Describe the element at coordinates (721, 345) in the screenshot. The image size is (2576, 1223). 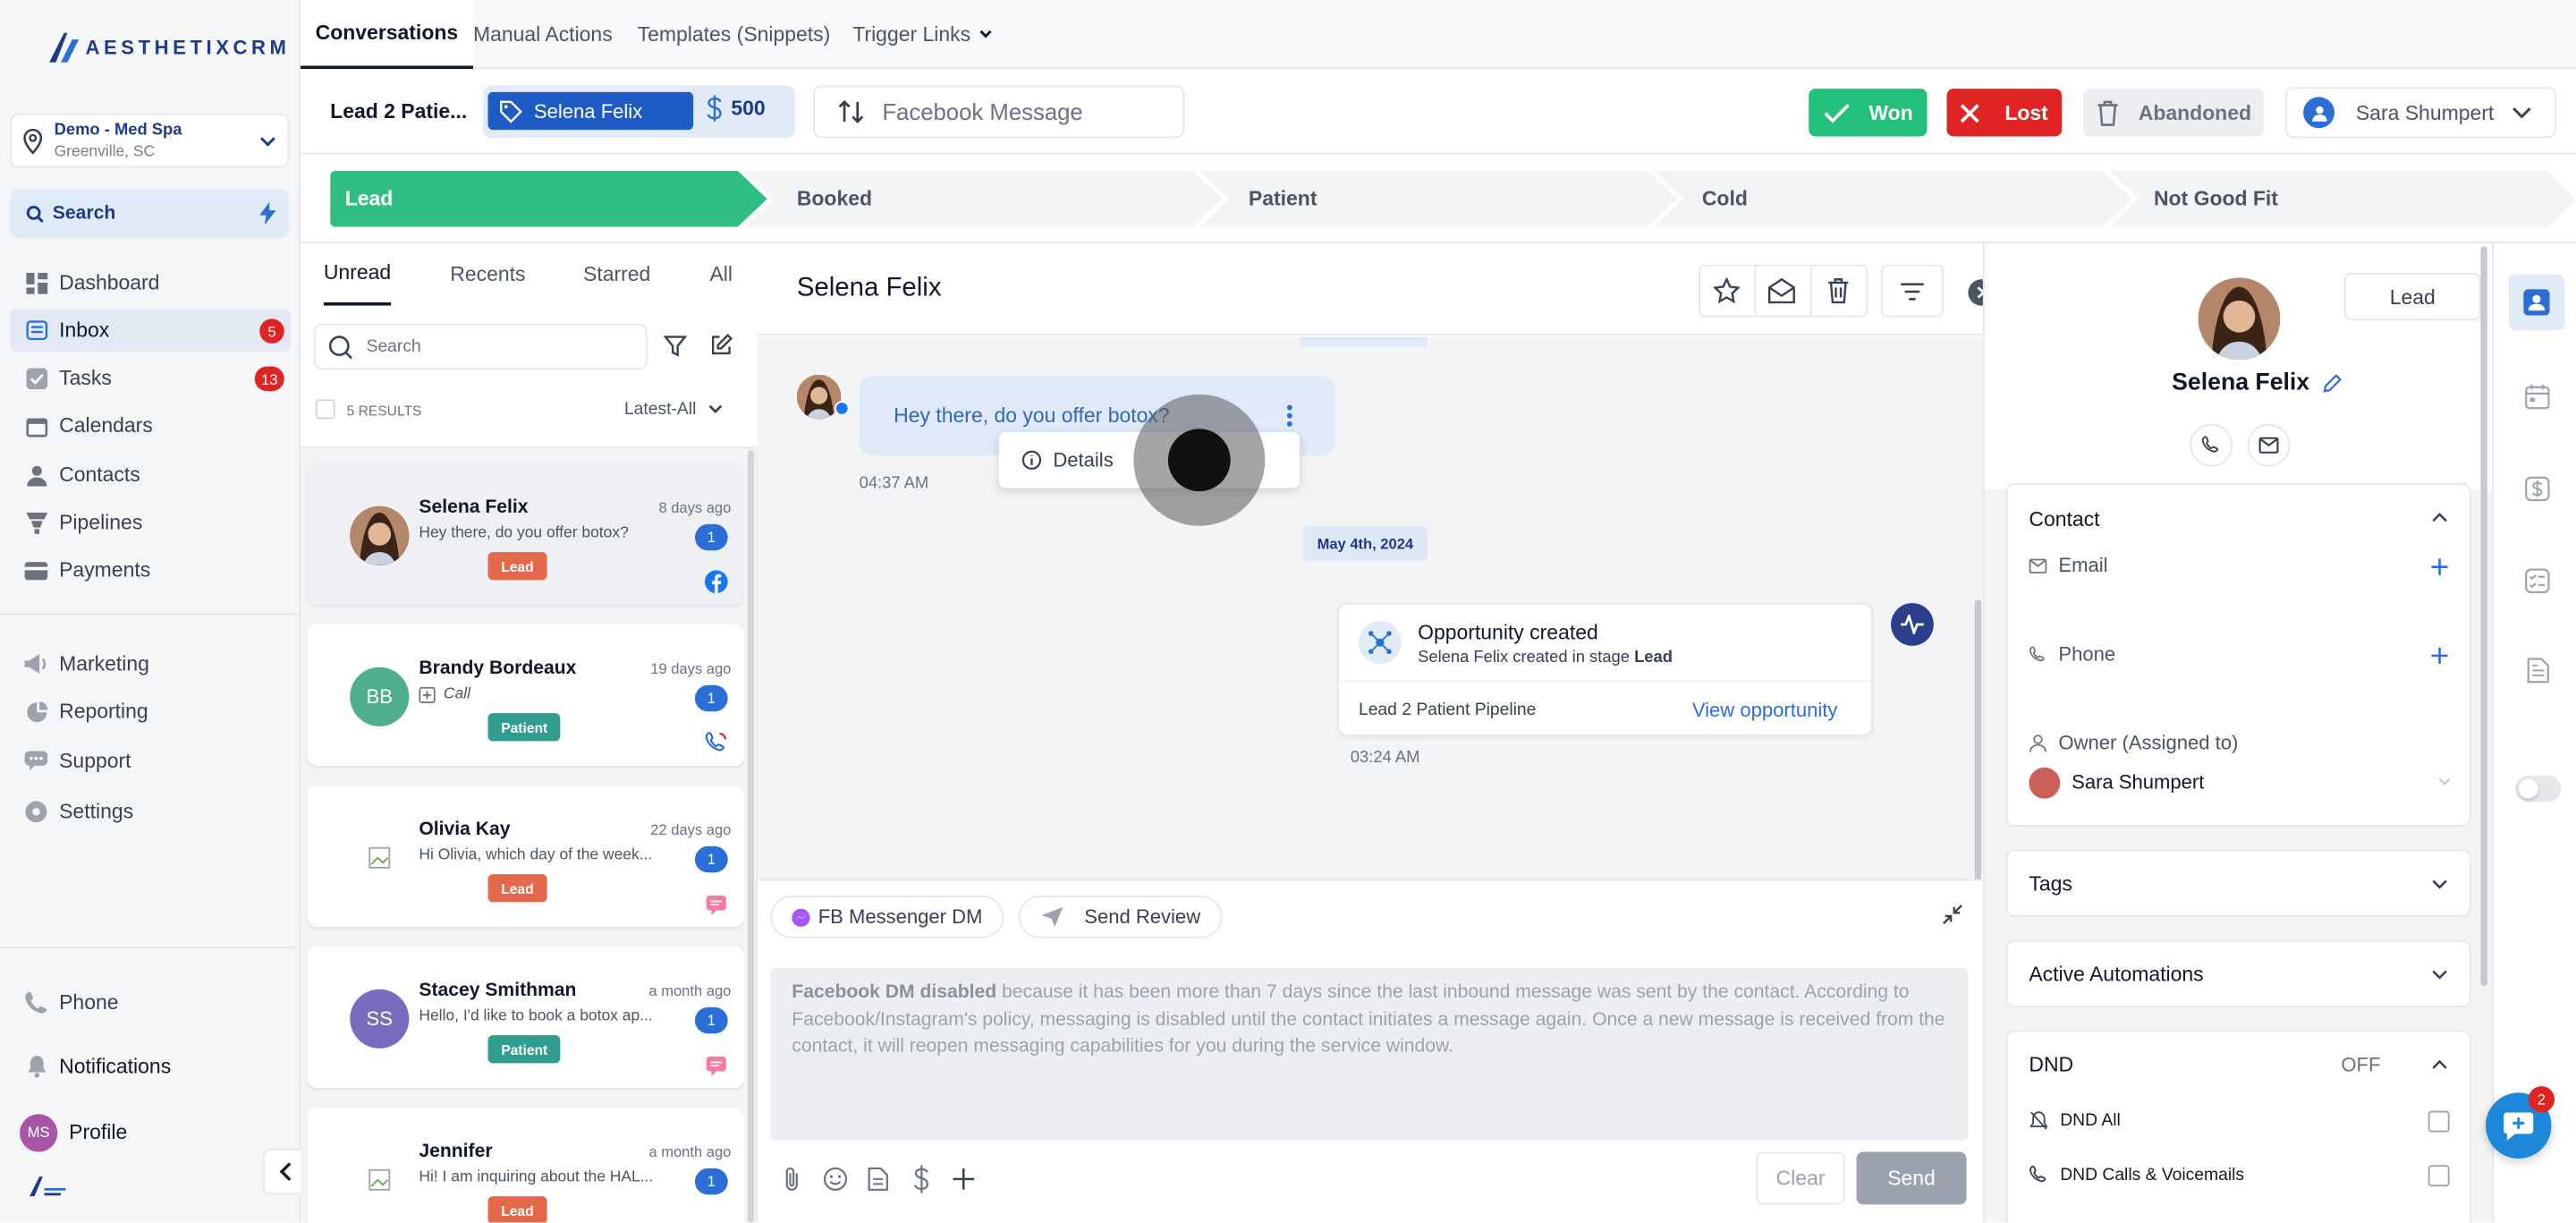
I see `compose-icon` at that location.